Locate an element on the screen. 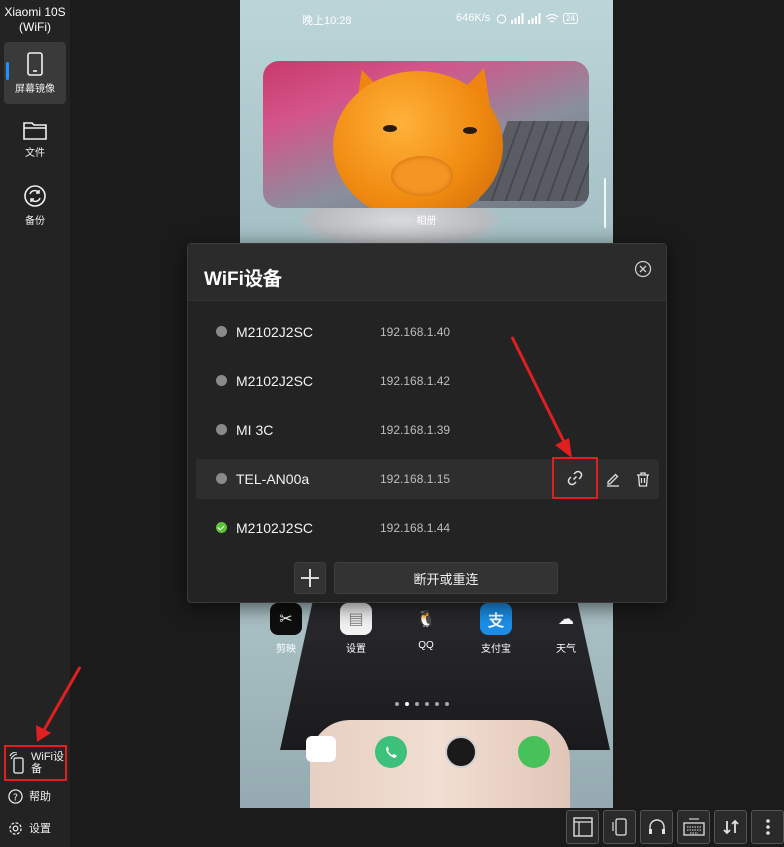 This screenshot has width=784, height=847. close-icon is located at coordinates (643, 269).